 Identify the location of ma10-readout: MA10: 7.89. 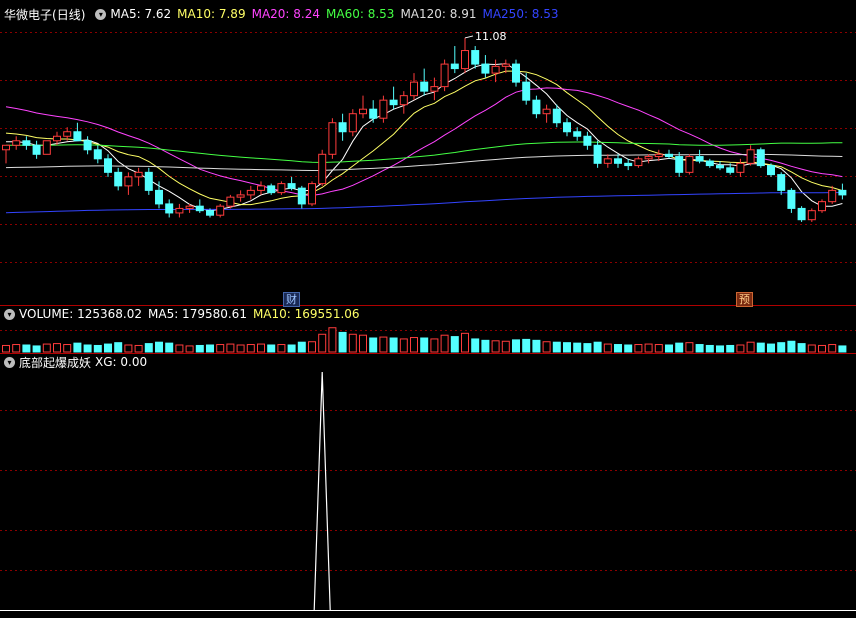
(211, 14).